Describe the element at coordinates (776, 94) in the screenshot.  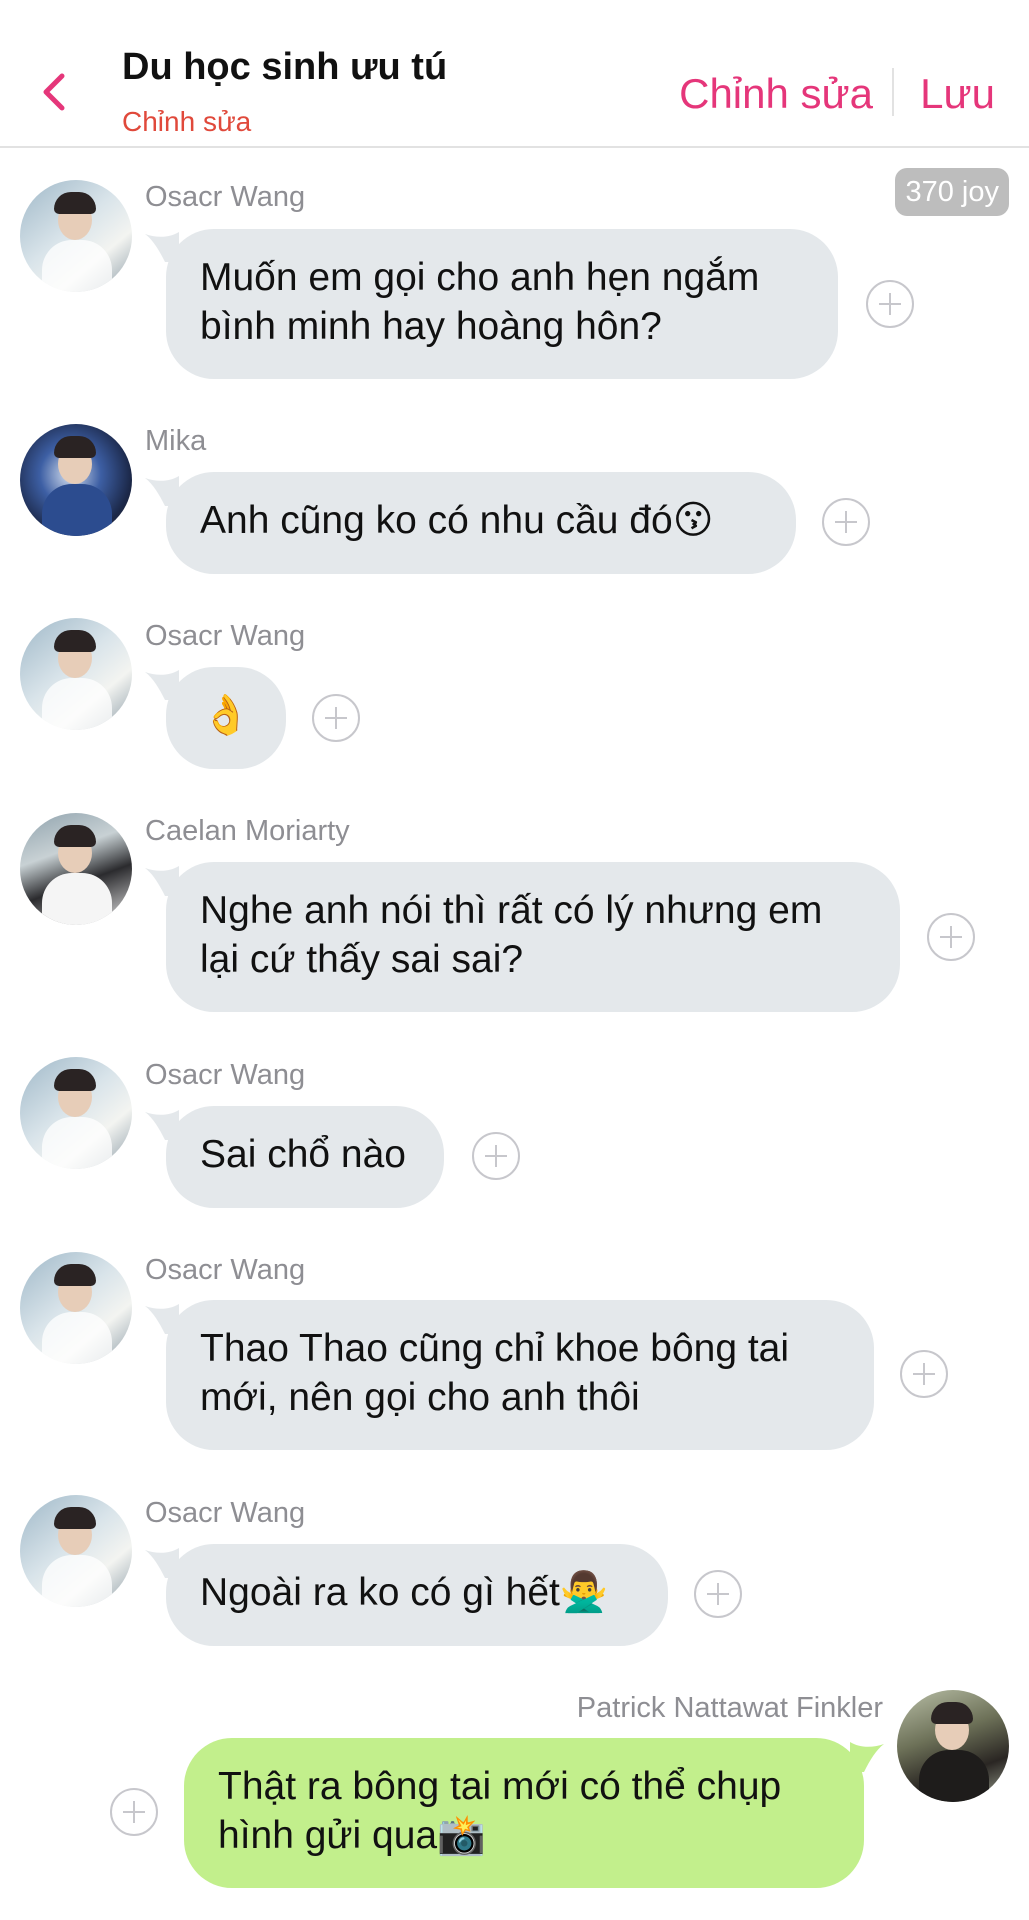
I see `edit-button: Chỉnh sửa` at that location.